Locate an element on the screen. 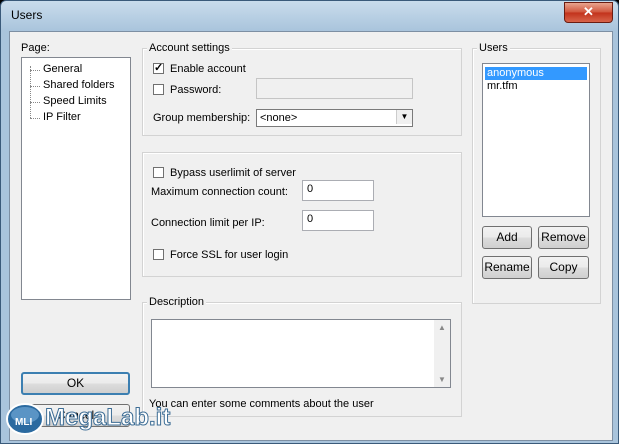  users-list: anonymous mr.tfm is located at coordinates (536, 140).